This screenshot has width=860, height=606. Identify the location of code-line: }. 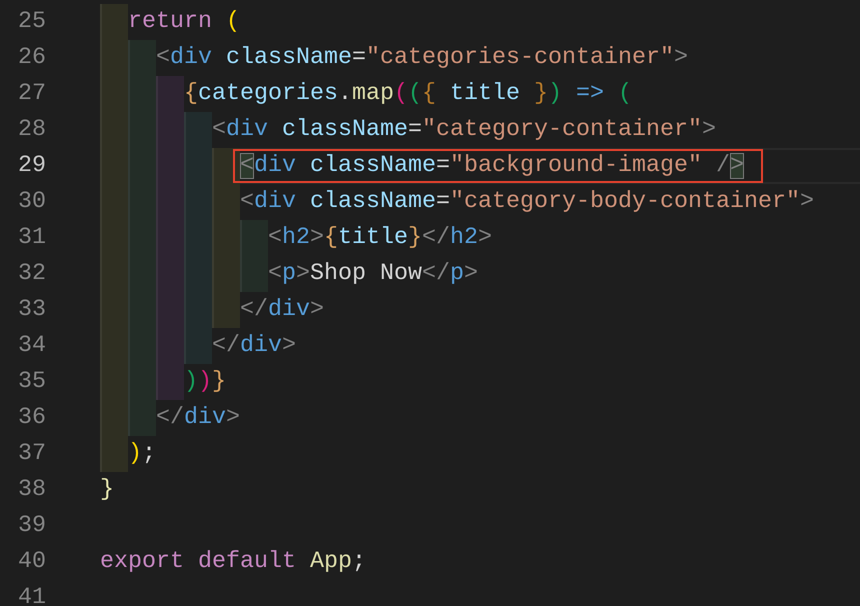
(107, 490).